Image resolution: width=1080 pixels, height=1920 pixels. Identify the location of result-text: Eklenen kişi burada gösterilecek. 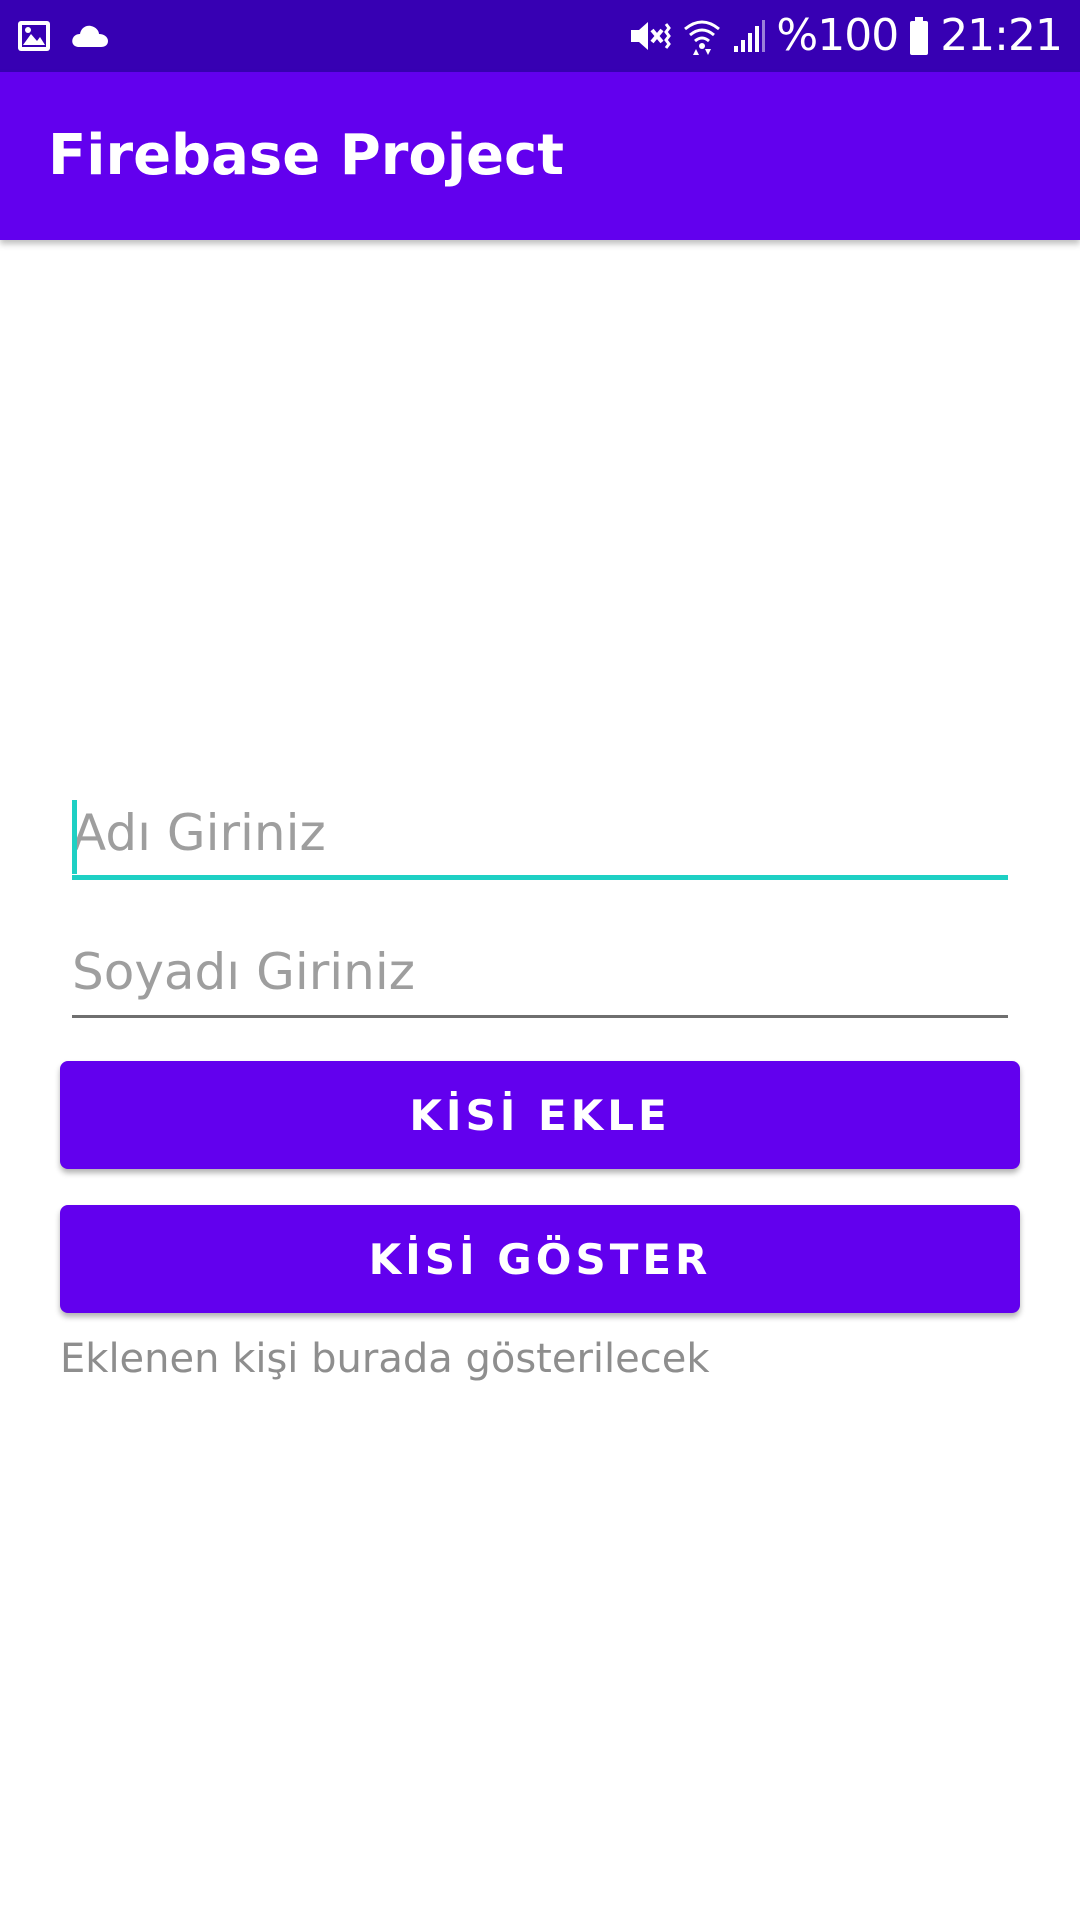
(385, 1359).